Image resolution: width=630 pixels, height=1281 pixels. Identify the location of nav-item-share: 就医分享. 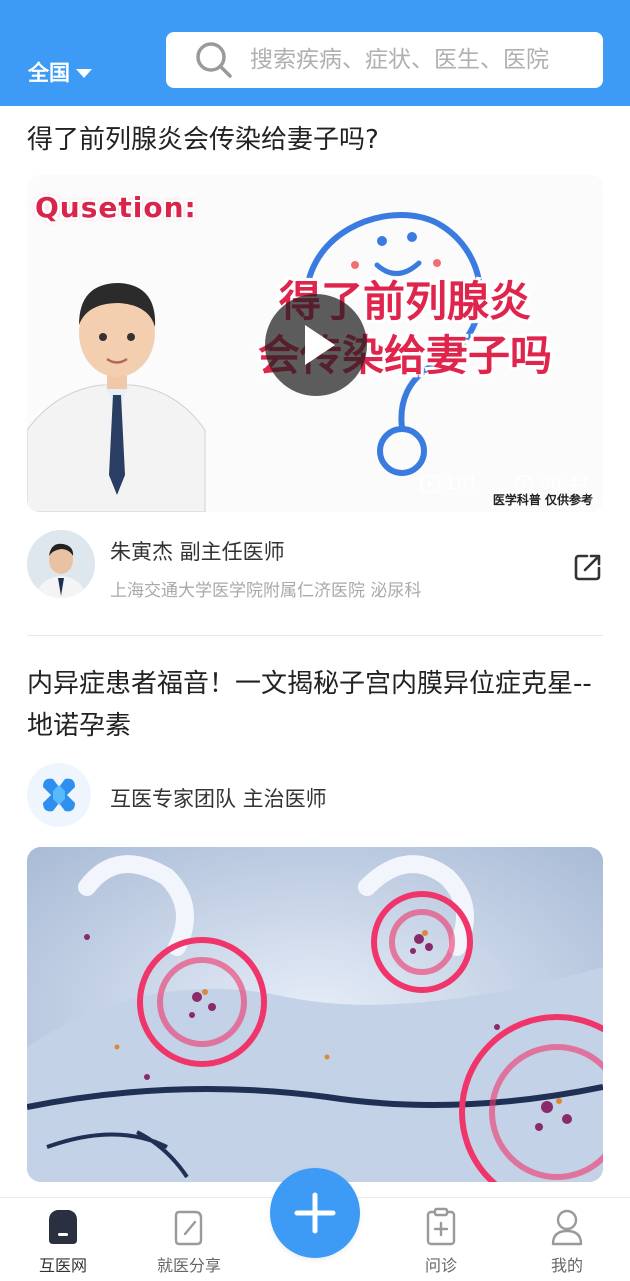
(189, 1241).